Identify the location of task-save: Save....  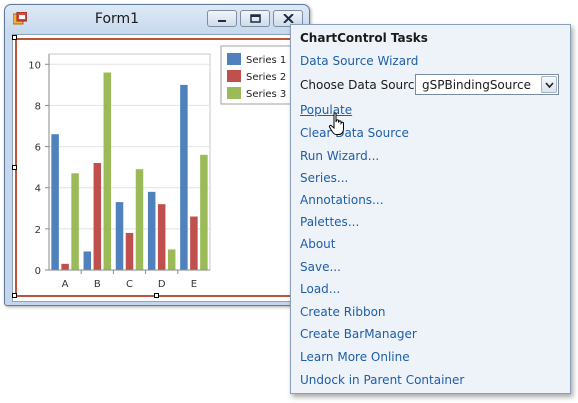
(320, 267).